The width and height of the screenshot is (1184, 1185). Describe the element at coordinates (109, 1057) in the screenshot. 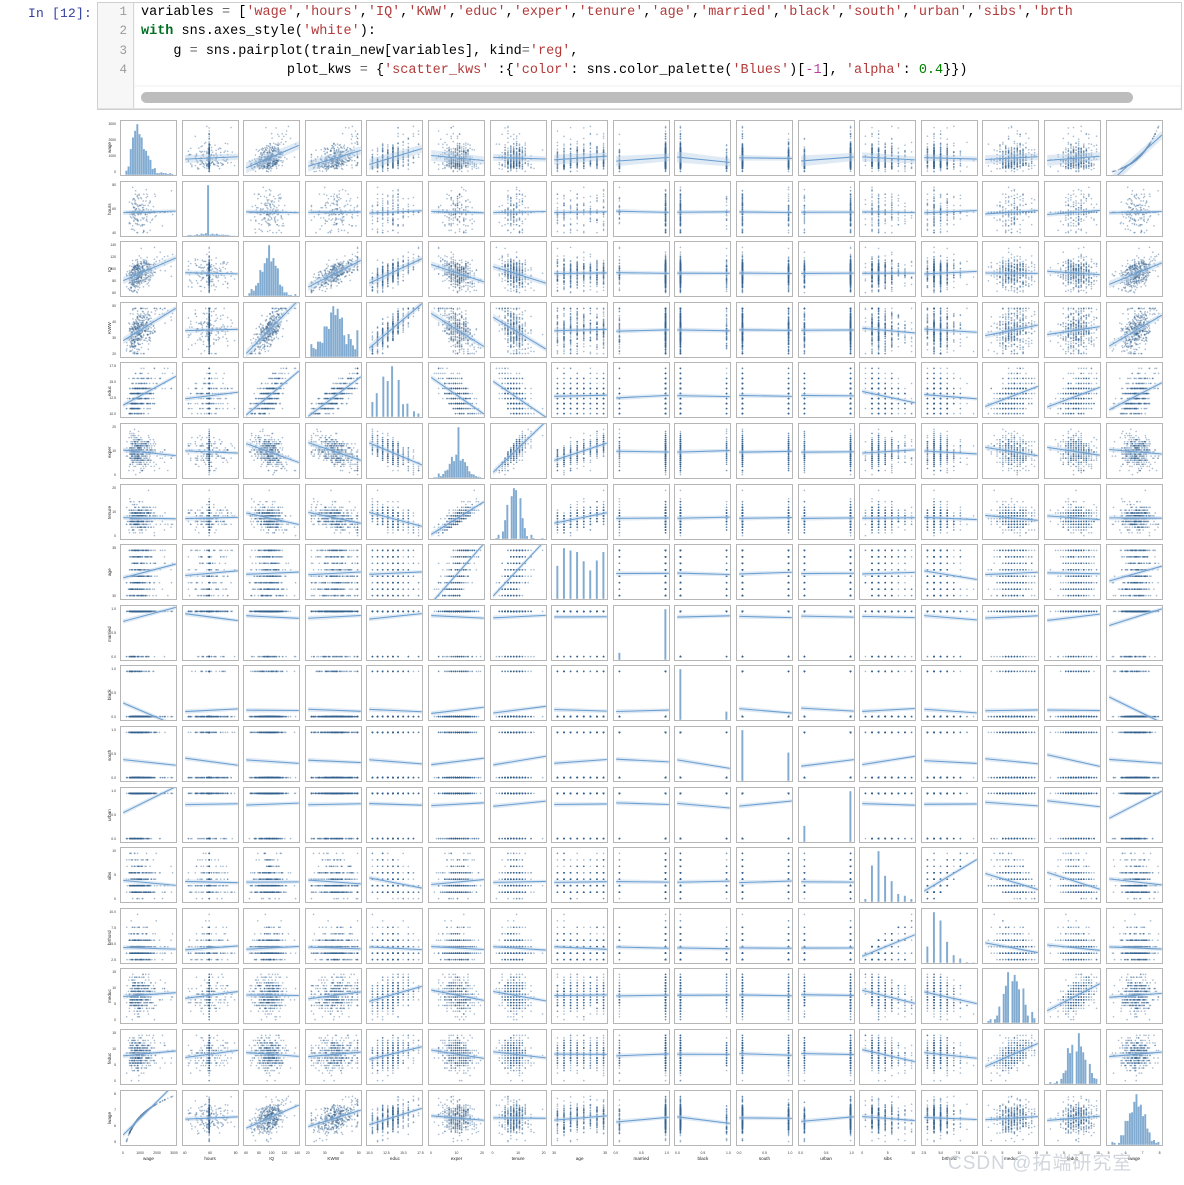

I see `y-axis-label-feduc: feduc` at that location.